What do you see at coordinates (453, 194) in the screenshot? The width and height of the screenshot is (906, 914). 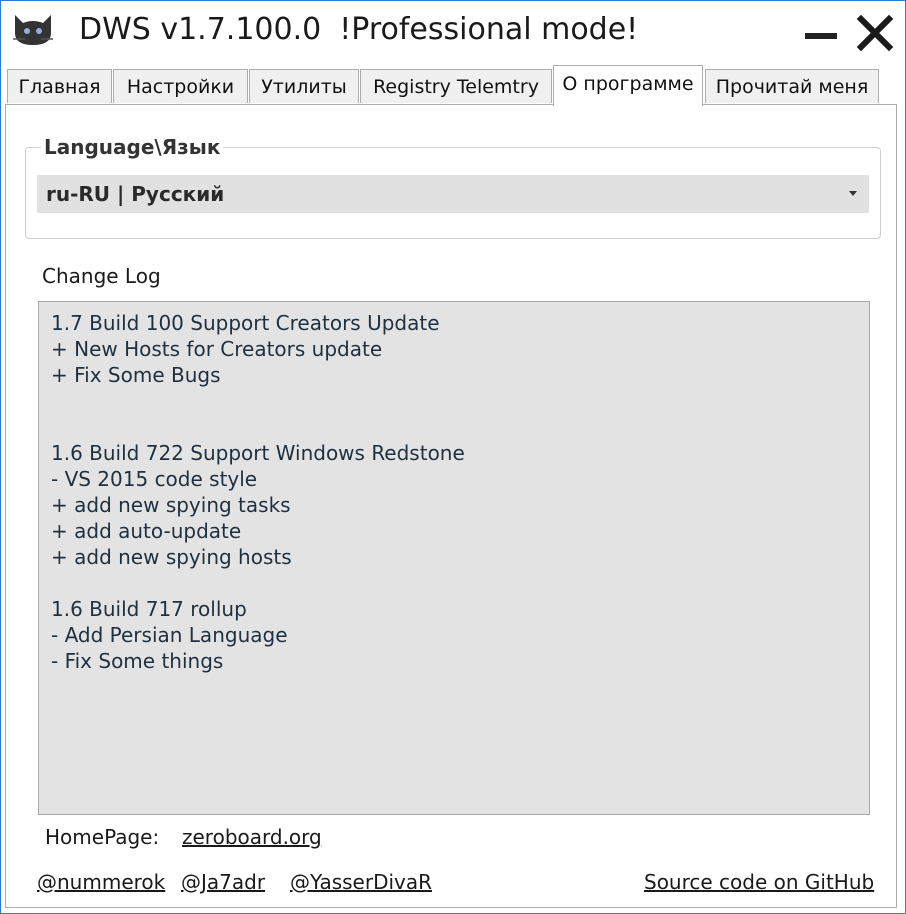 I see `language-select: ru-RU | Русский` at bounding box center [453, 194].